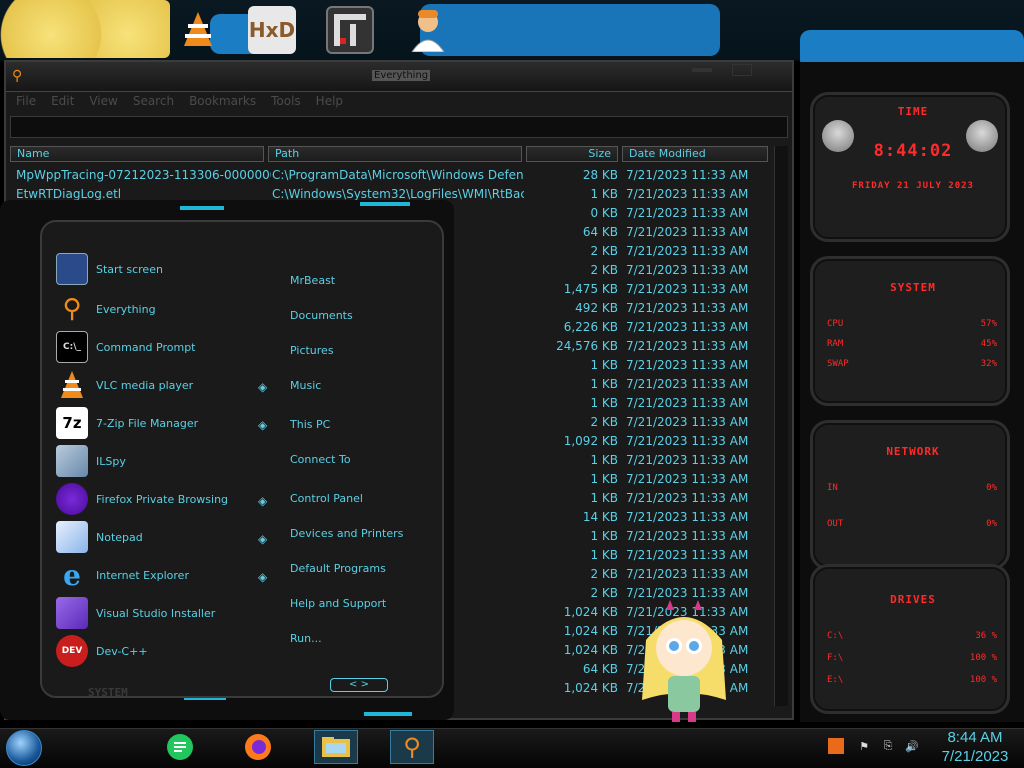 This screenshot has height=768, width=1024. Describe the element at coordinates (596, 308) in the screenshot. I see `cell-size: 492 KB` at that location.